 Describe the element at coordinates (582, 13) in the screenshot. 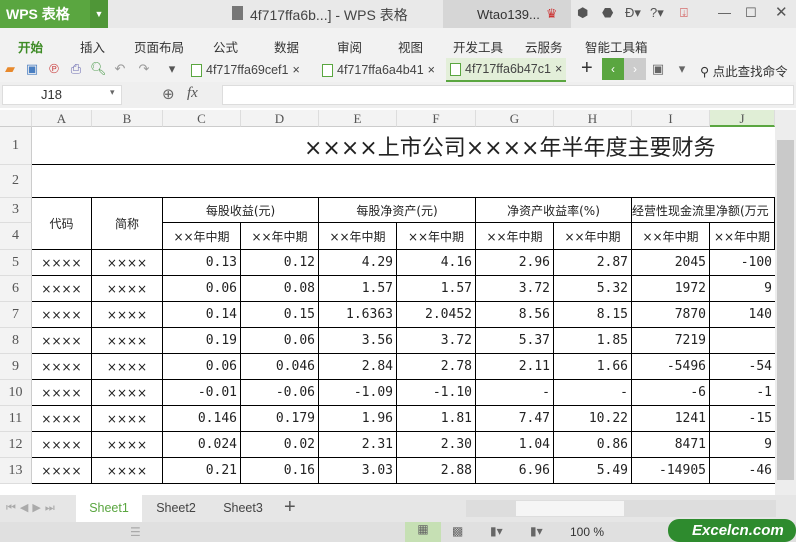

I see `skin-icon: ⬢` at that location.